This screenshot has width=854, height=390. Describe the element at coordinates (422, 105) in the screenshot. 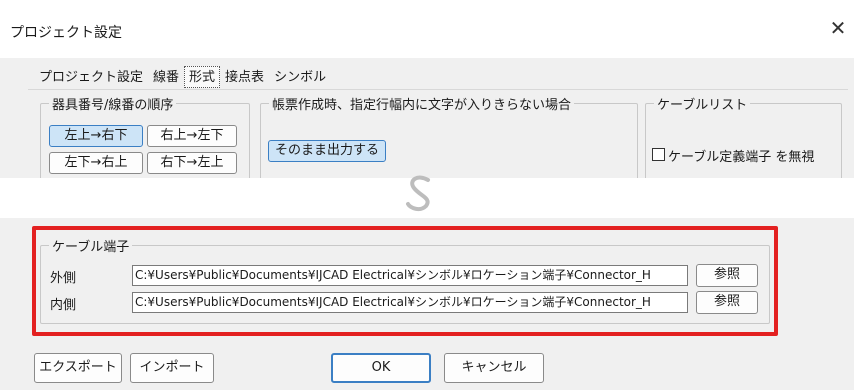

I see `overflow-group-legend: 帳票作成時、指定行幅内に文字が入りきらない場合` at that location.